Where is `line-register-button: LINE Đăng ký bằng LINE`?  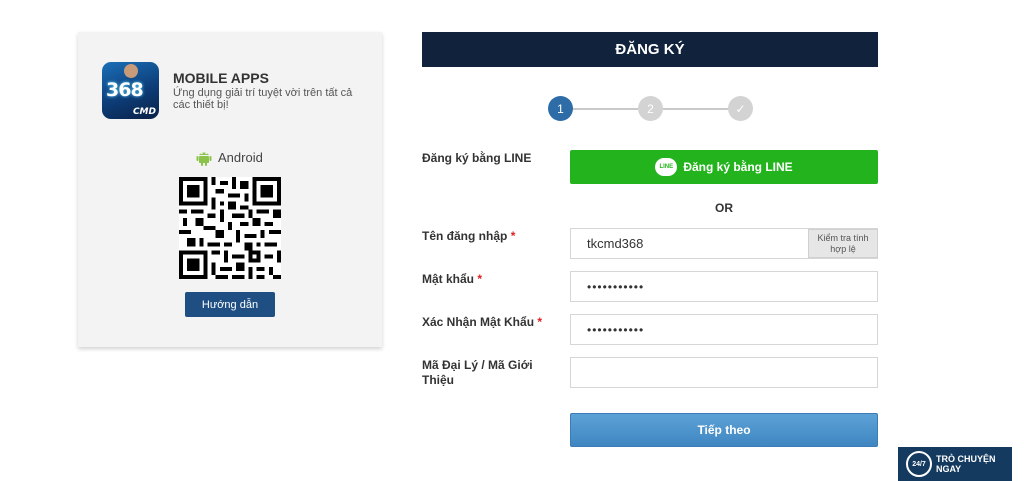
line-register-button: LINE Đăng ký bằng LINE is located at coordinates (724, 167).